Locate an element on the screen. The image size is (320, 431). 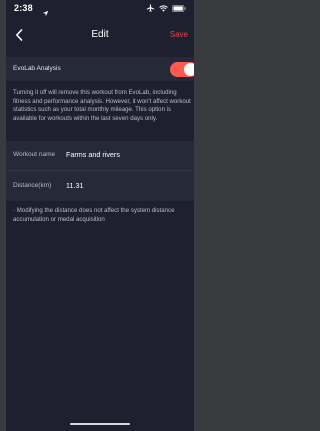
nav-bar: Edit Save is located at coordinates (100, 35).